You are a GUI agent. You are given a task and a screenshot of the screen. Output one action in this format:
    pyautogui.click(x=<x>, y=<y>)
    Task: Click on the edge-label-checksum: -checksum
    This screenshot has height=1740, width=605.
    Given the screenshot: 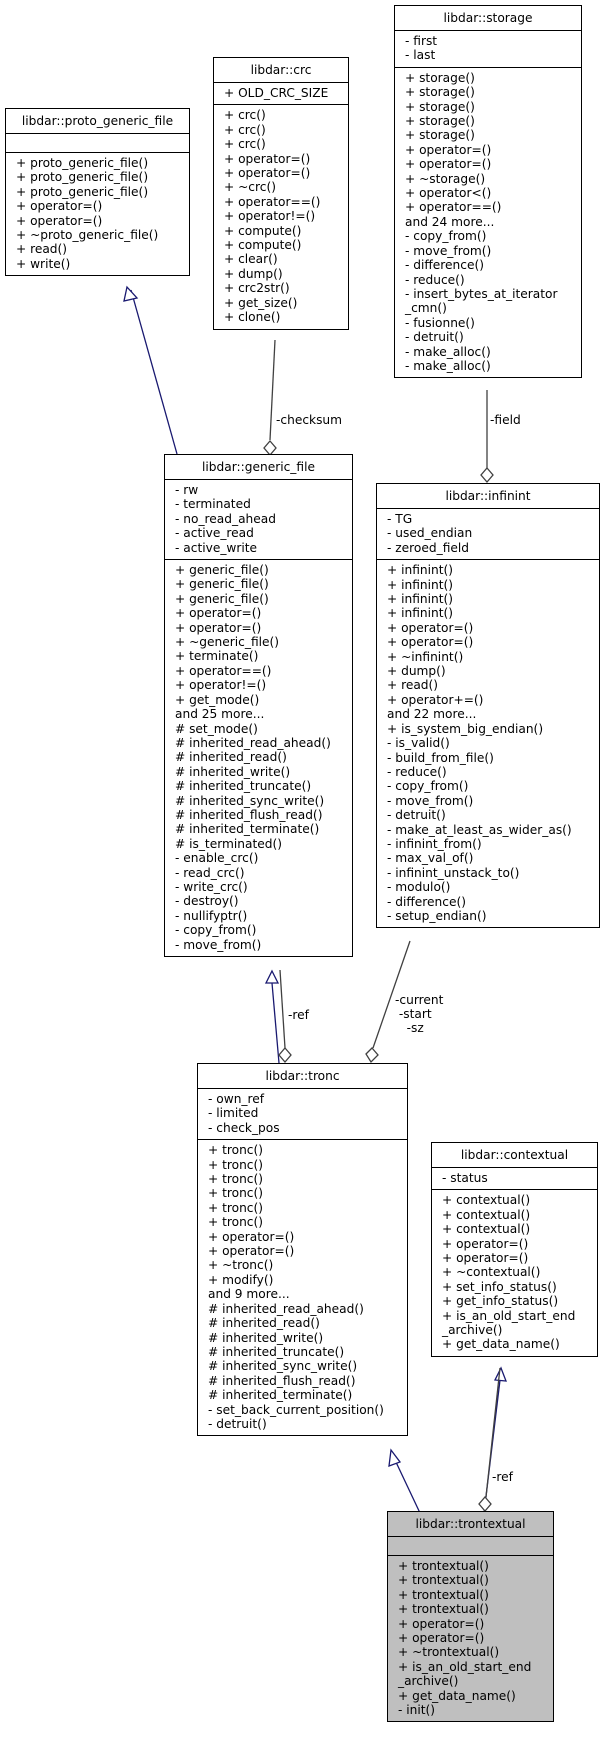 What is the action you would take?
    pyautogui.click(x=309, y=420)
    